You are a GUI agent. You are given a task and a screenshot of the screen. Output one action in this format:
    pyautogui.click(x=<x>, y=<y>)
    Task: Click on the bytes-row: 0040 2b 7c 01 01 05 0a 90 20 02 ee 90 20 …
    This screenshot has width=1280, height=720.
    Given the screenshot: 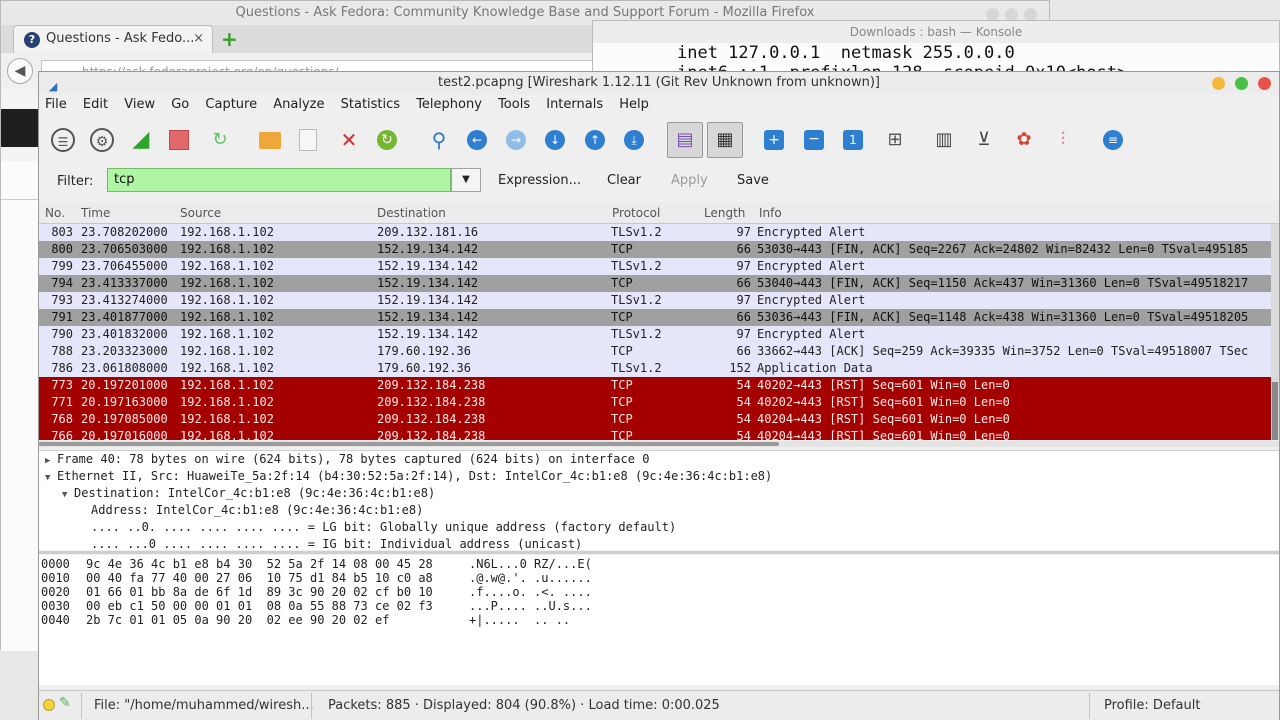 What is the action you would take?
    pyautogui.click(x=659, y=620)
    